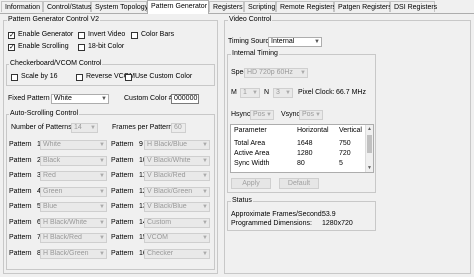  What do you see at coordinates (245, 92) in the screenshot?
I see `m-value: 1` at bounding box center [245, 92].